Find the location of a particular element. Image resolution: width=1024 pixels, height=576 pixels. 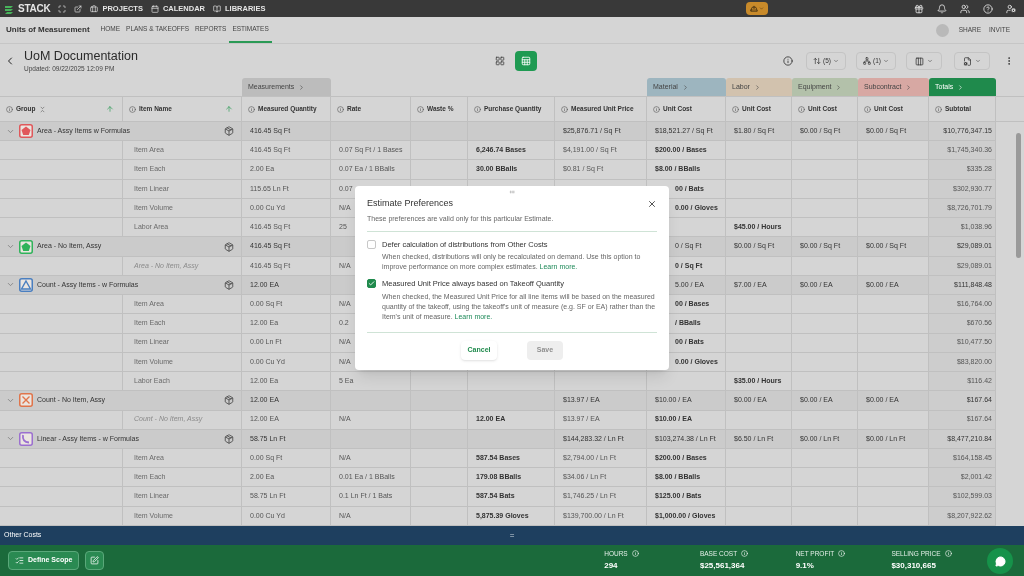

close-button is located at coordinates (652, 203).